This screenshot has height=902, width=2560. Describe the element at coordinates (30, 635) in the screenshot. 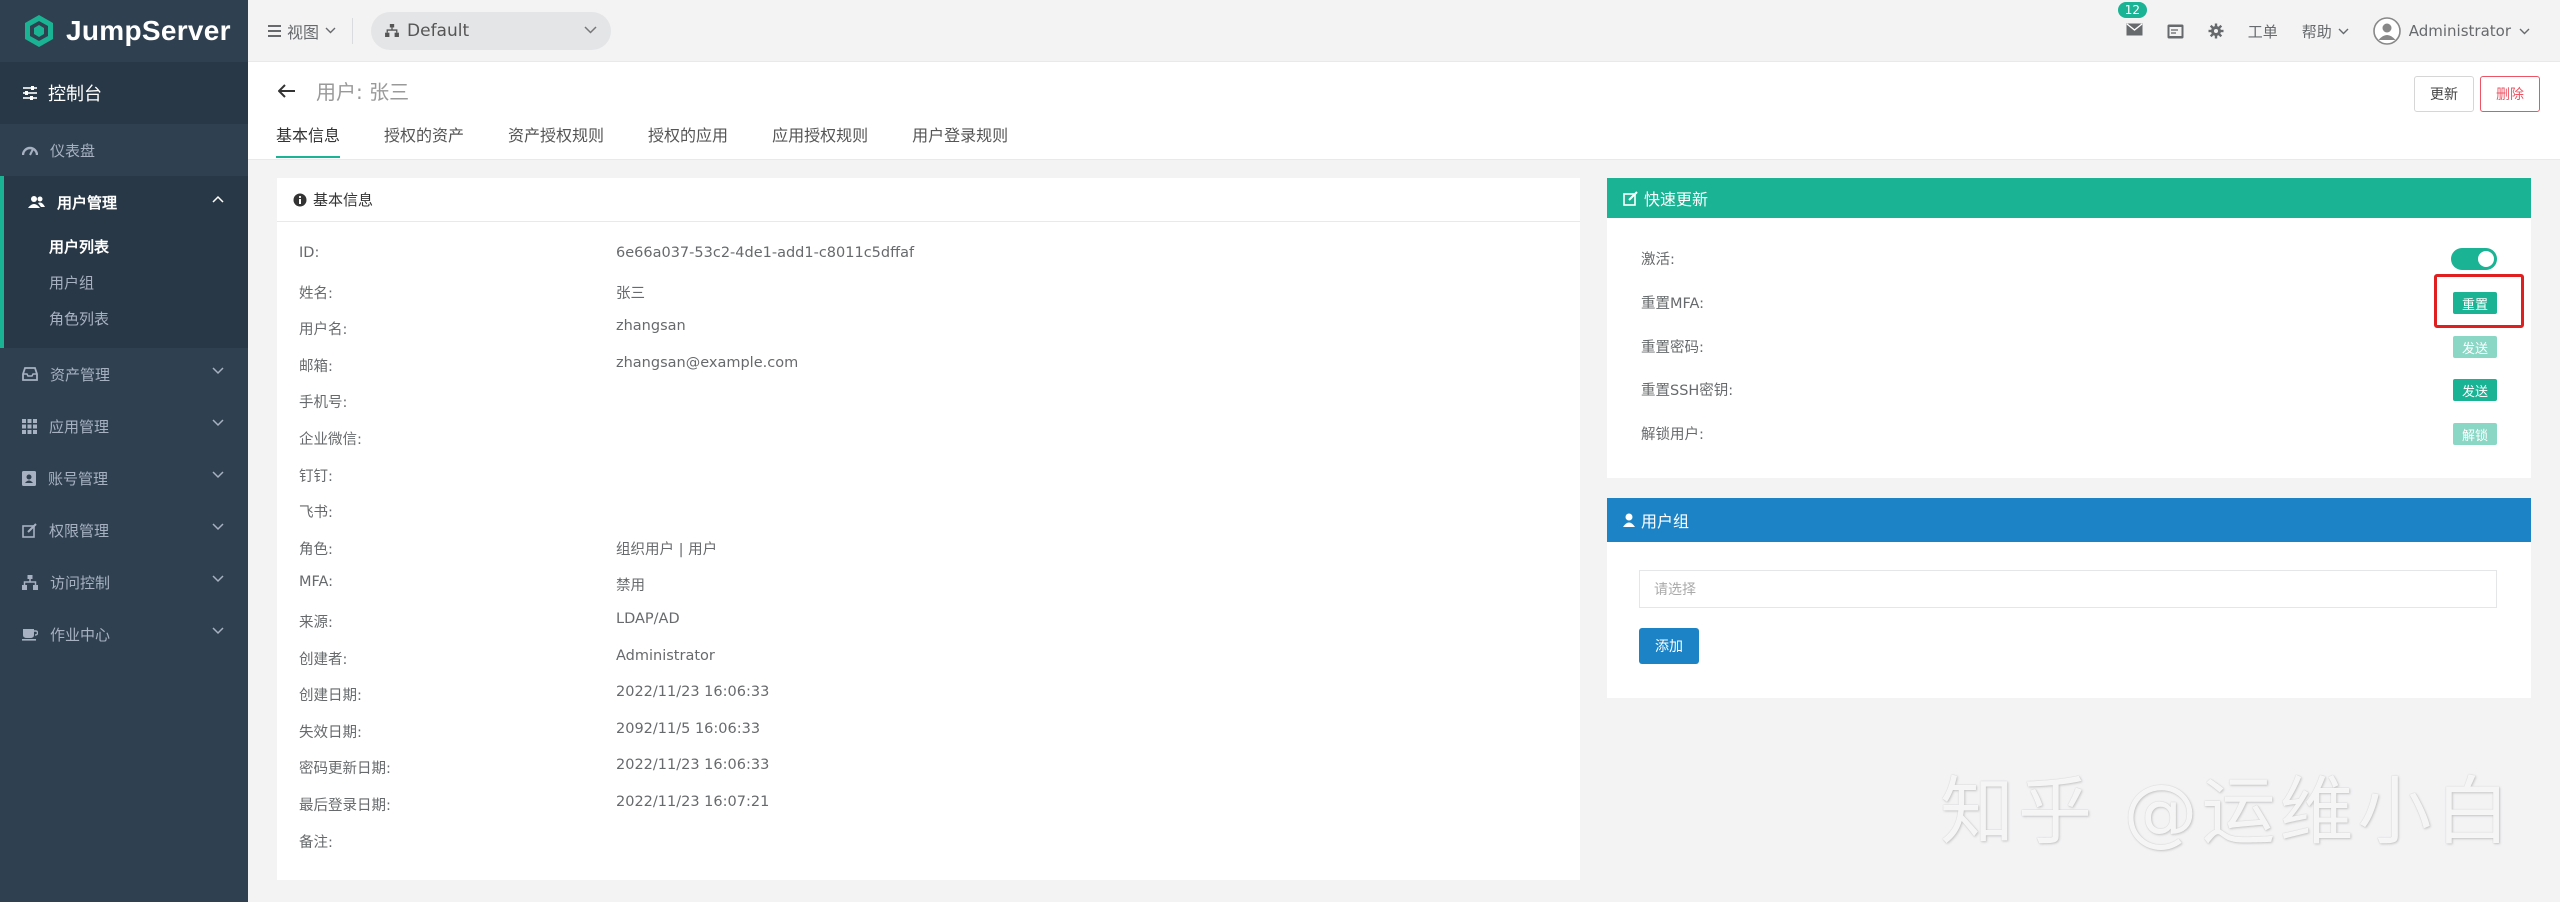

I see `coffee-icon` at that location.